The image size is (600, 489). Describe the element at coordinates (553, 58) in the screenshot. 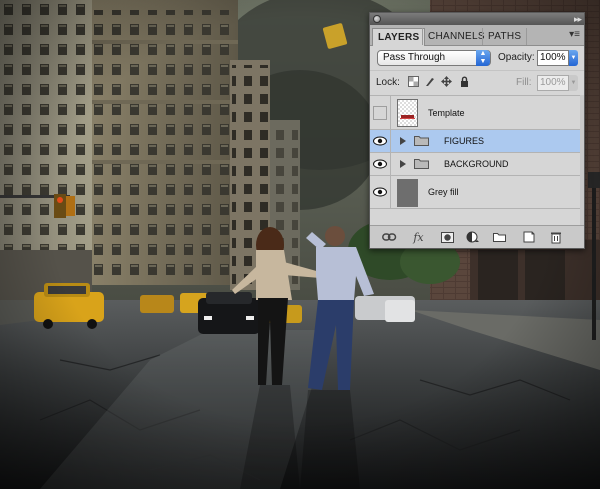

I see `opacity-input: 100%` at that location.